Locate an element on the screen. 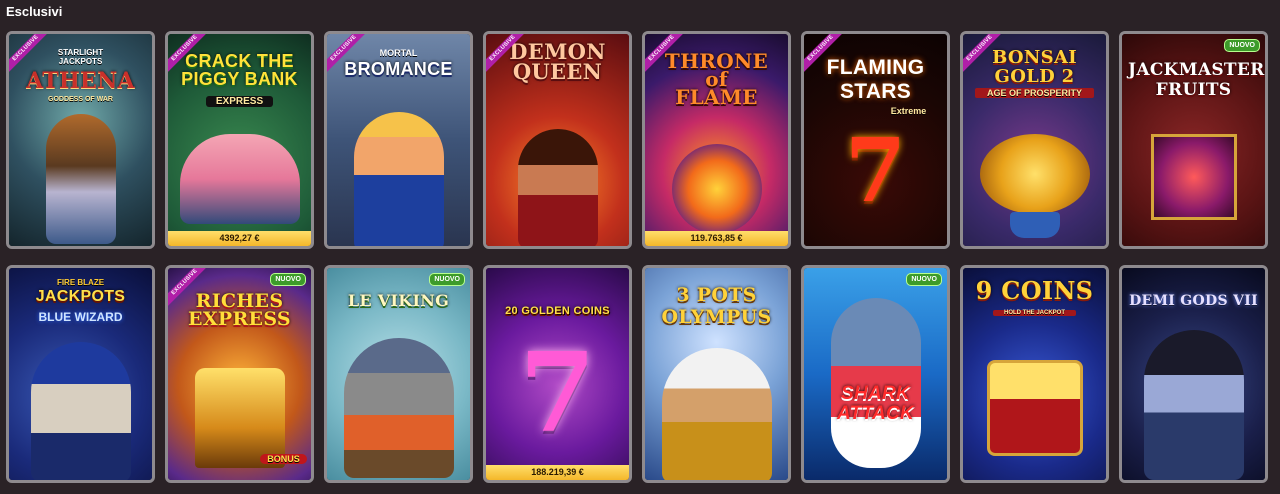 Image resolution: width=1280 pixels, height=494 pixels. game-card-demi-gods-vii: DEMI GODS VII is located at coordinates (1193, 374).